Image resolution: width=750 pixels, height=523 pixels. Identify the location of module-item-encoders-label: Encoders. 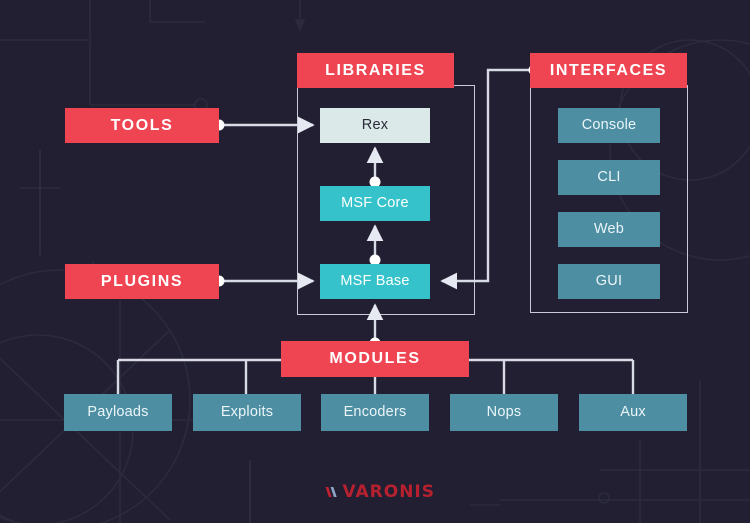
(375, 412).